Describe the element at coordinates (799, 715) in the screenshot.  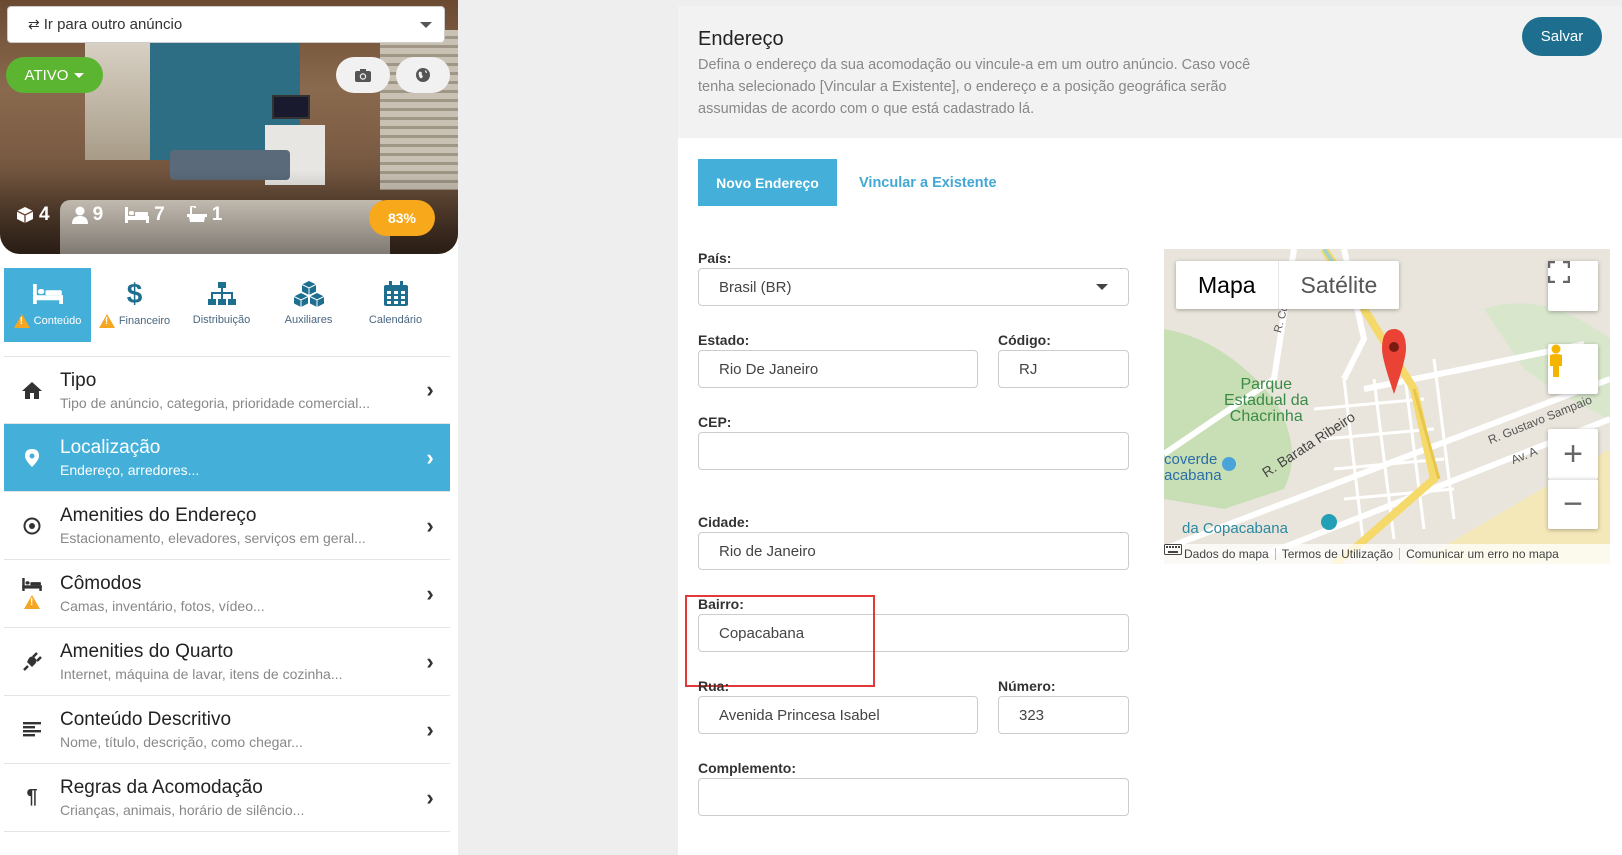
I see `street-value: Avenida Princesa Isabel` at that location.